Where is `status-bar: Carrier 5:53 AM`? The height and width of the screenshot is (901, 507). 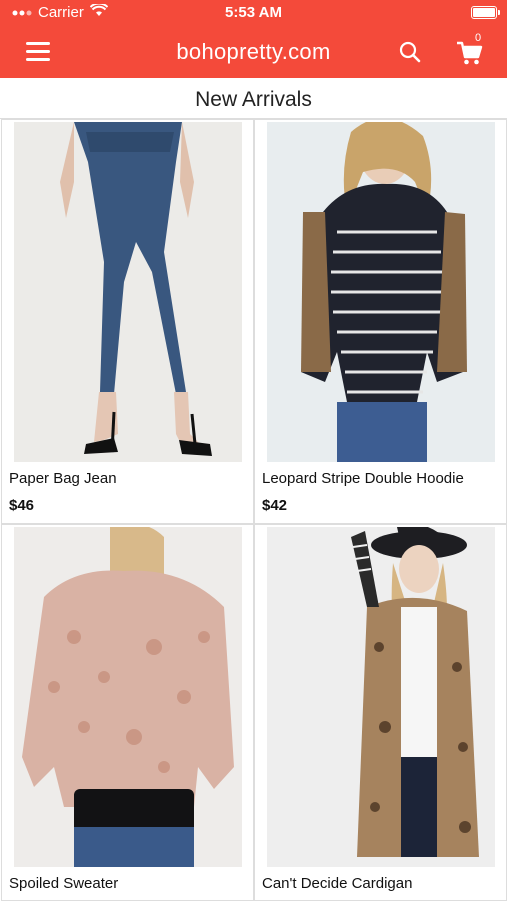
status-bar: Carrier 5:53 AM is located at coordinates (253, 13).